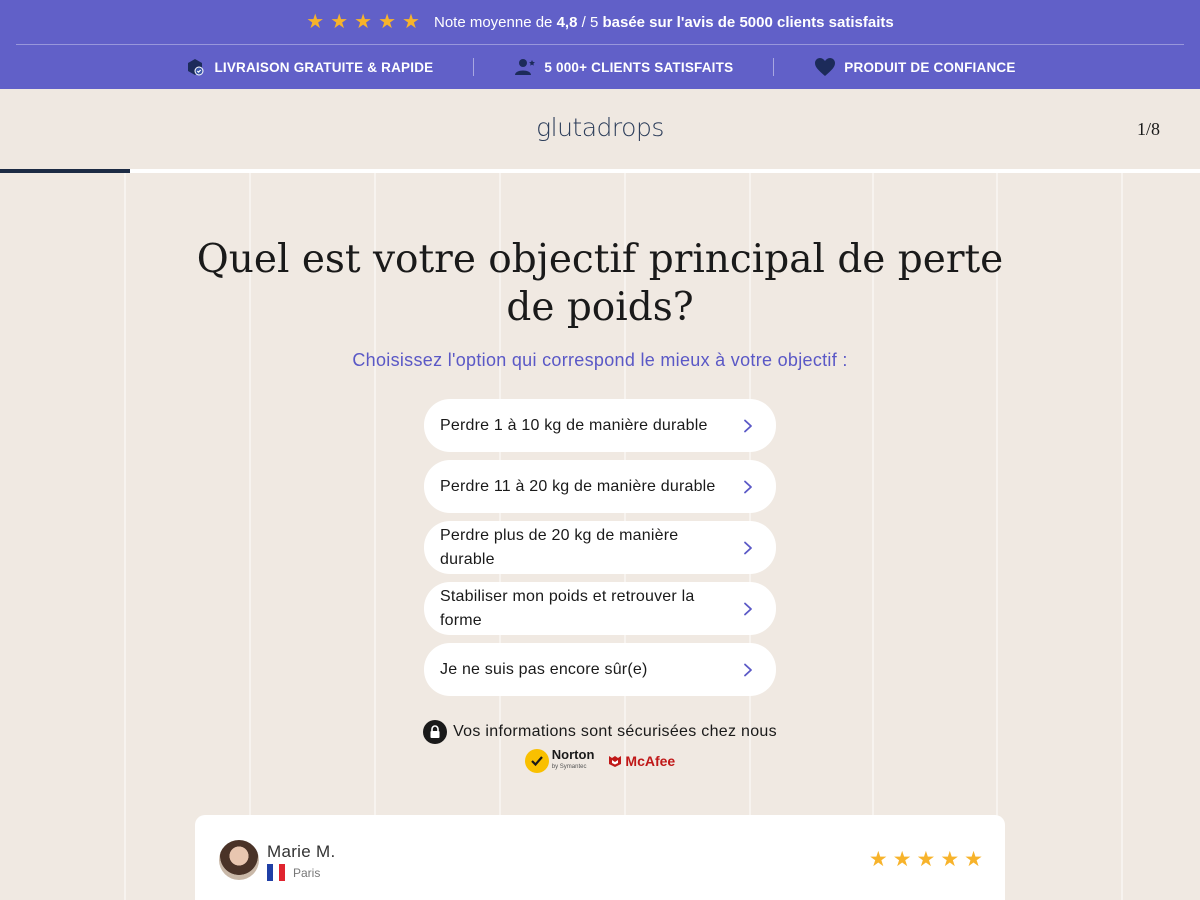 The width and height of the screenshot is (1200, 900). What do you see at coordinates (650, 761) in the screenshot?
I see `mcafee-name: McAfee` at bounding box center [650, 761].